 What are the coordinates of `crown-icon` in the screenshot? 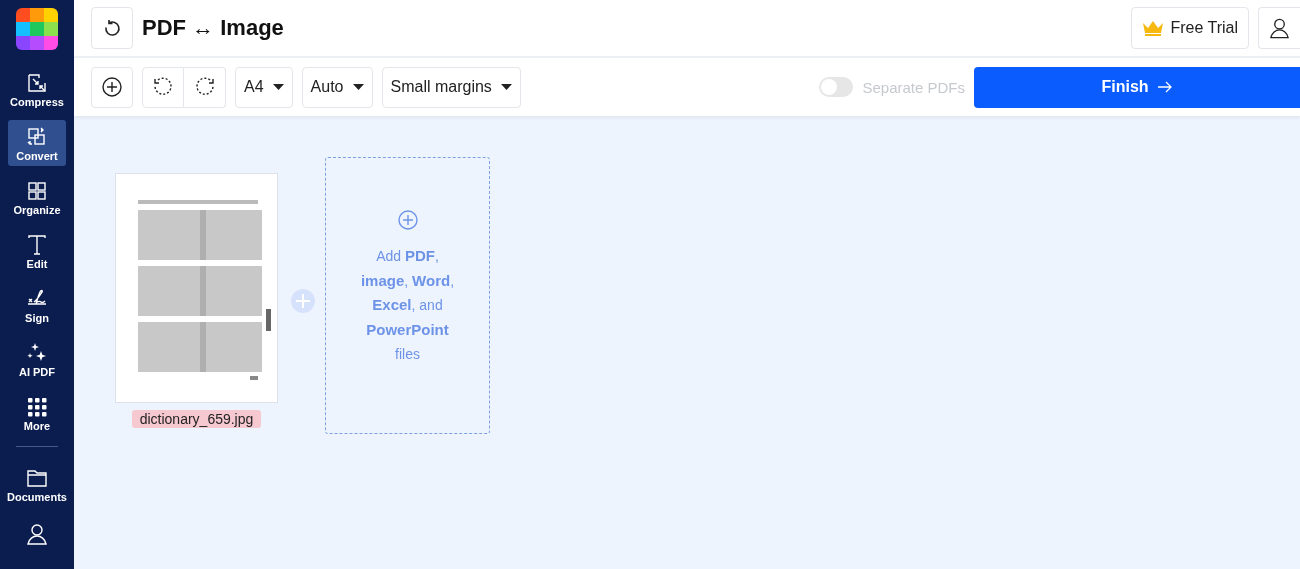 It's located at (1153, 28).